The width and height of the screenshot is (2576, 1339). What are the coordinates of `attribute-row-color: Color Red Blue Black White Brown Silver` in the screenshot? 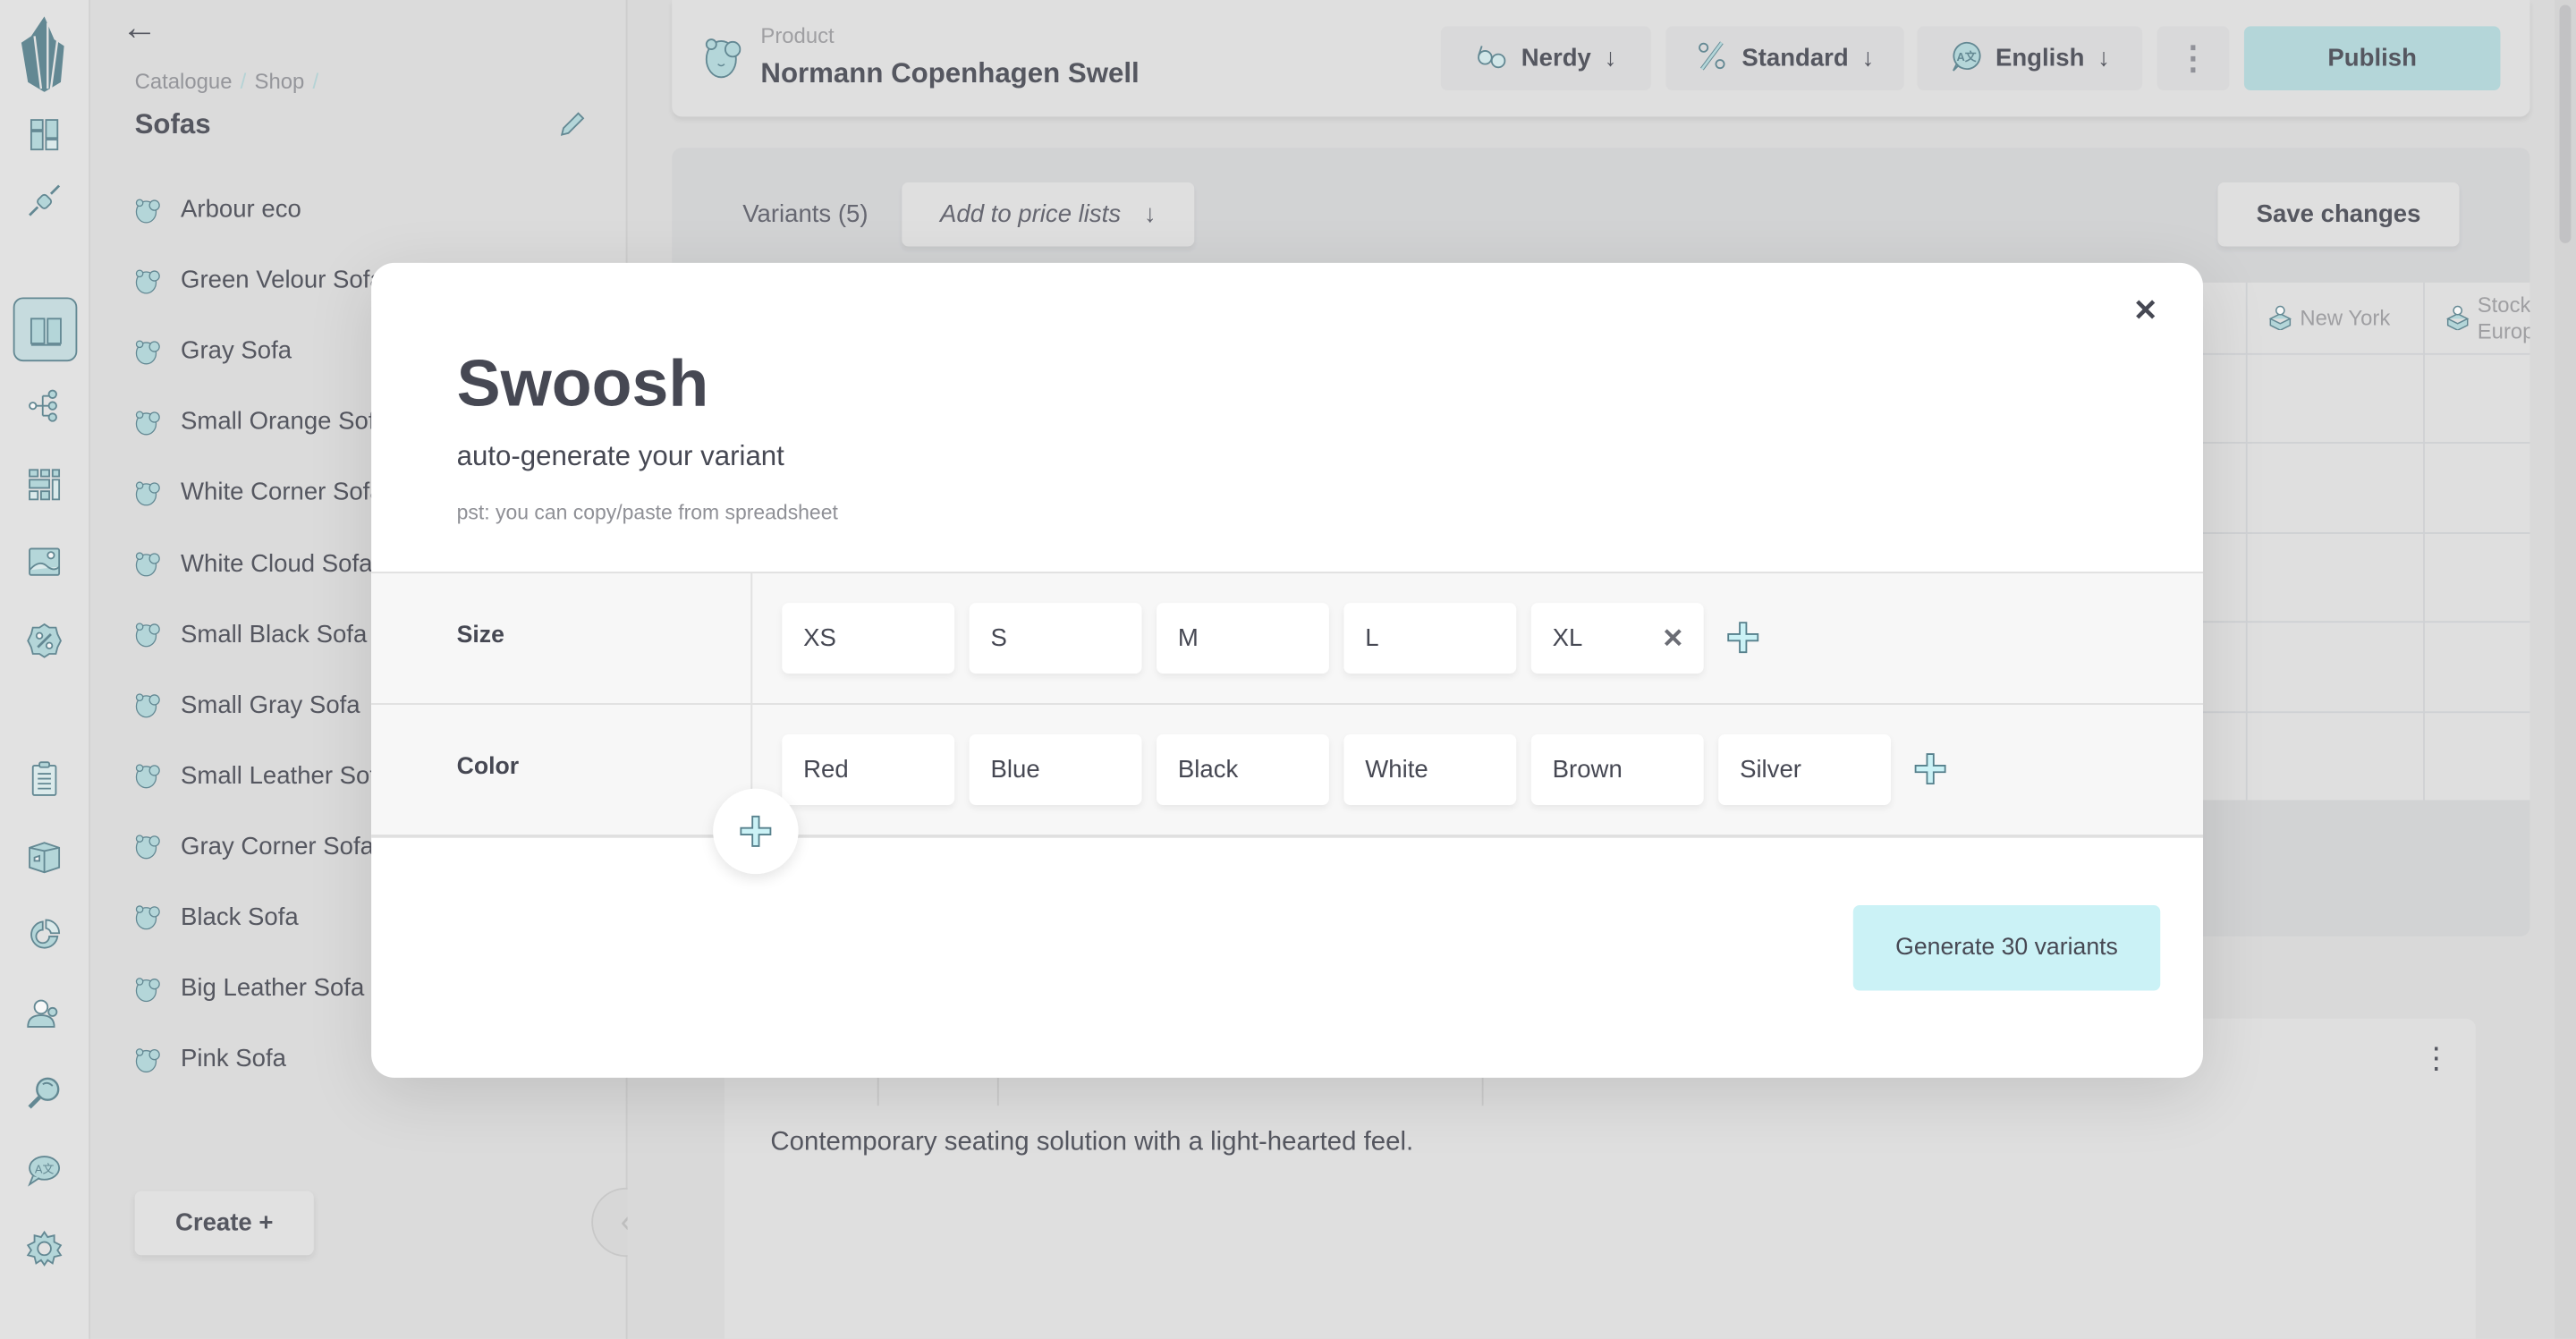 It's located at (1287, 769).